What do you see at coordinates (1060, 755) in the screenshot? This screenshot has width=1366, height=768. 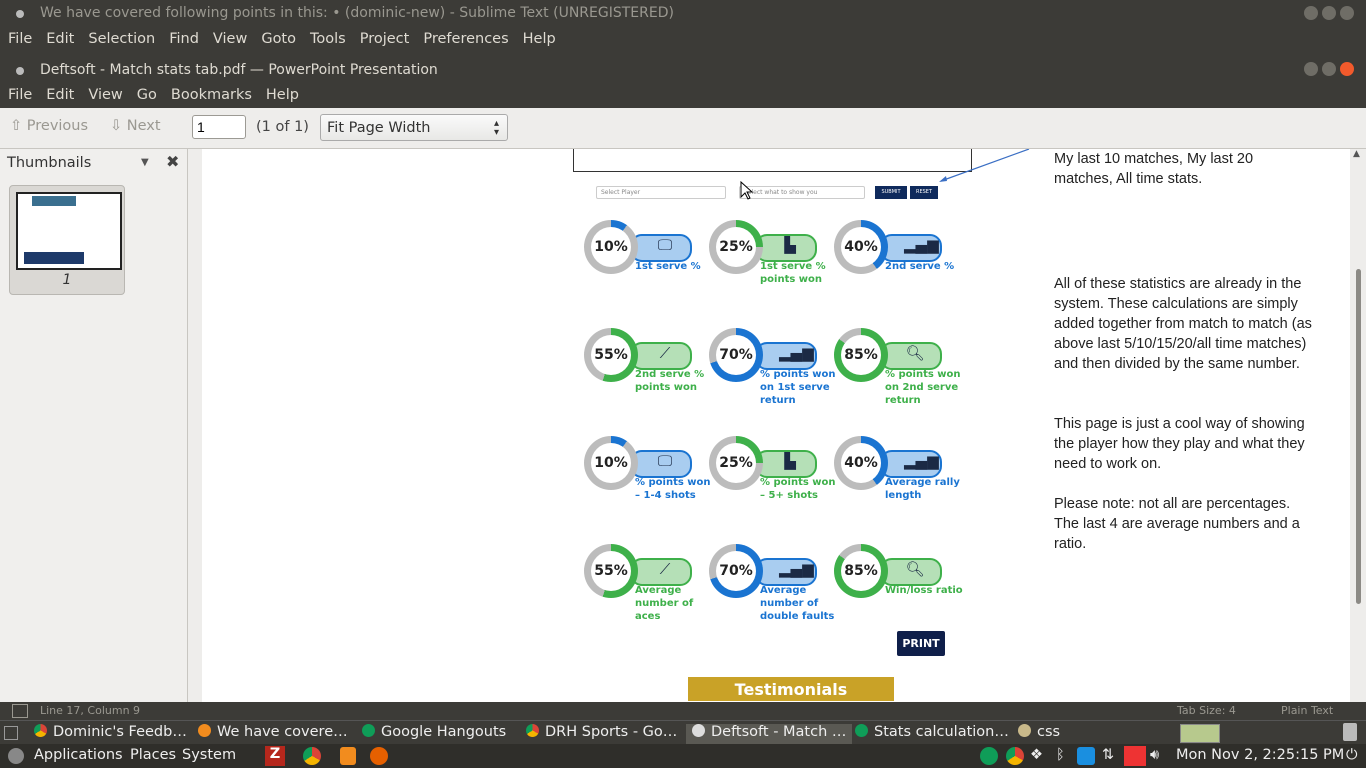 I see `bluetooth-icon: ᛒ` at bounding box center [1060, 755].